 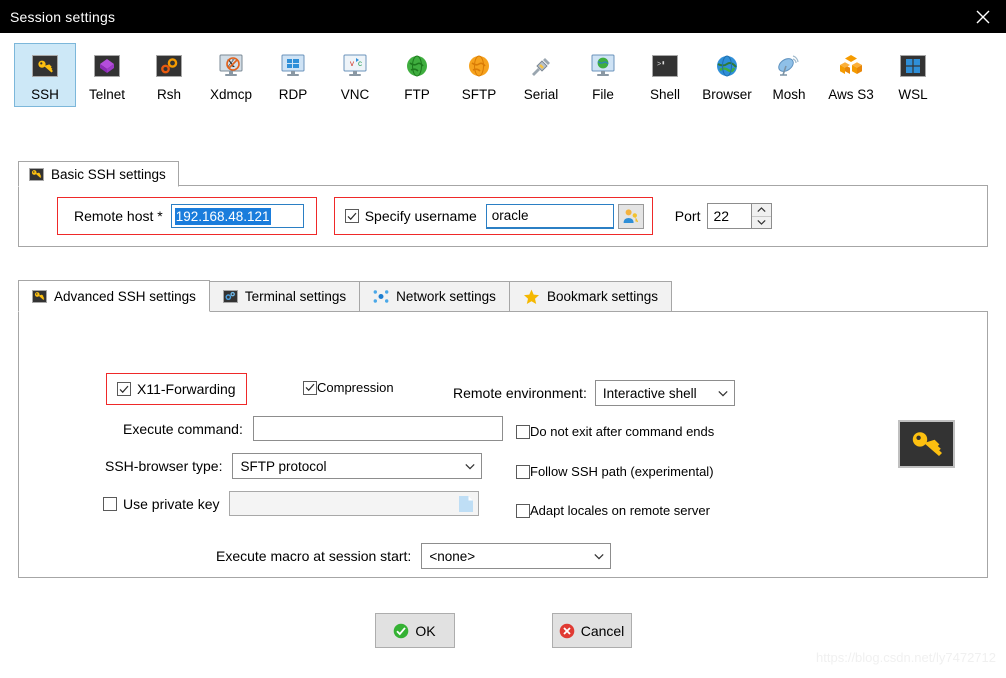 I want to click on tab-terminal-settings: Terminal settings, so click(x=284, y=296).